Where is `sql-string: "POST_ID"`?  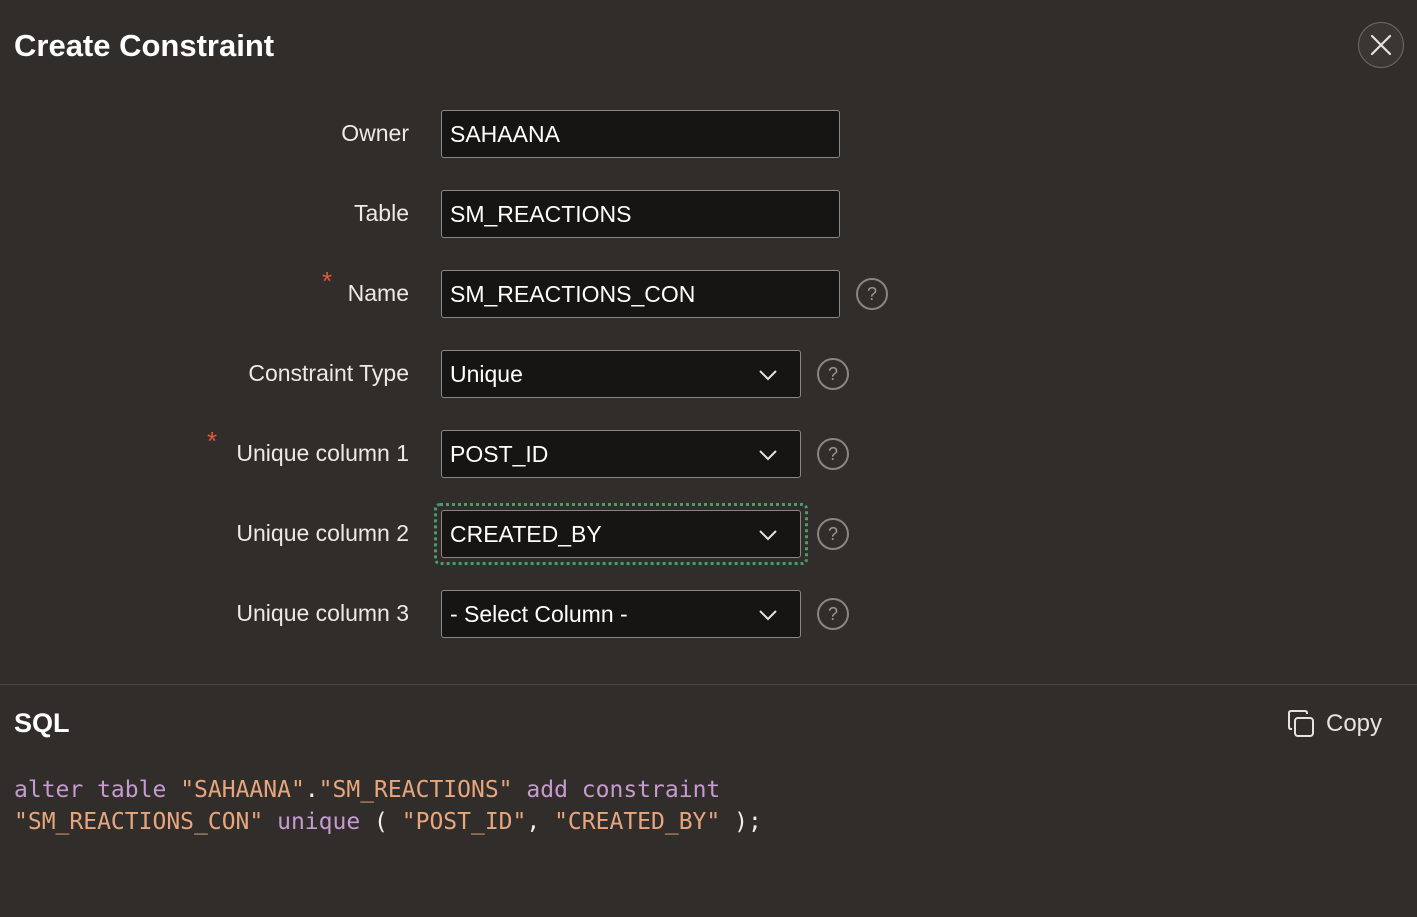 sql-string: "POST_ID" is located at coordinates (464, 822).